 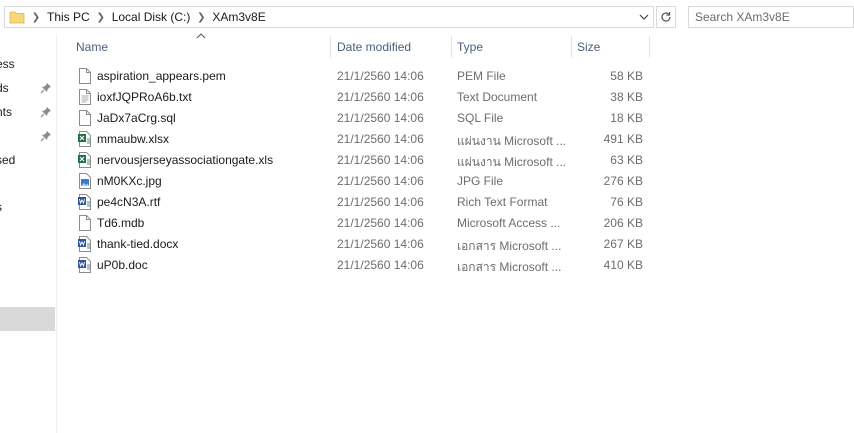 I want to click on refresh-icon, so click(x=666, y=17).